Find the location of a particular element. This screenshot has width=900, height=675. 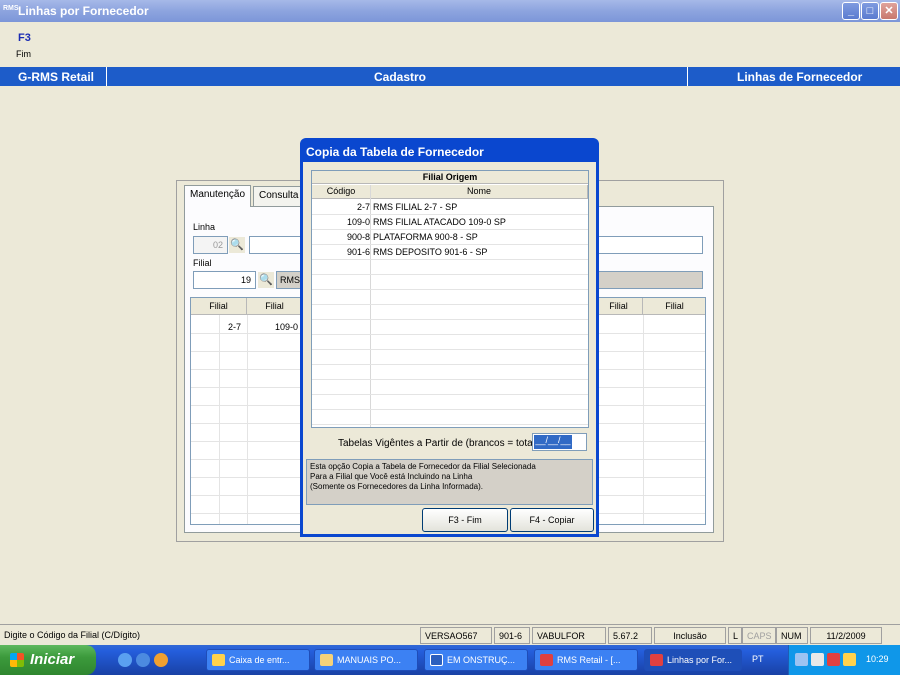

list-item-codigo: 901-6 is located at coordinates (358, 252).